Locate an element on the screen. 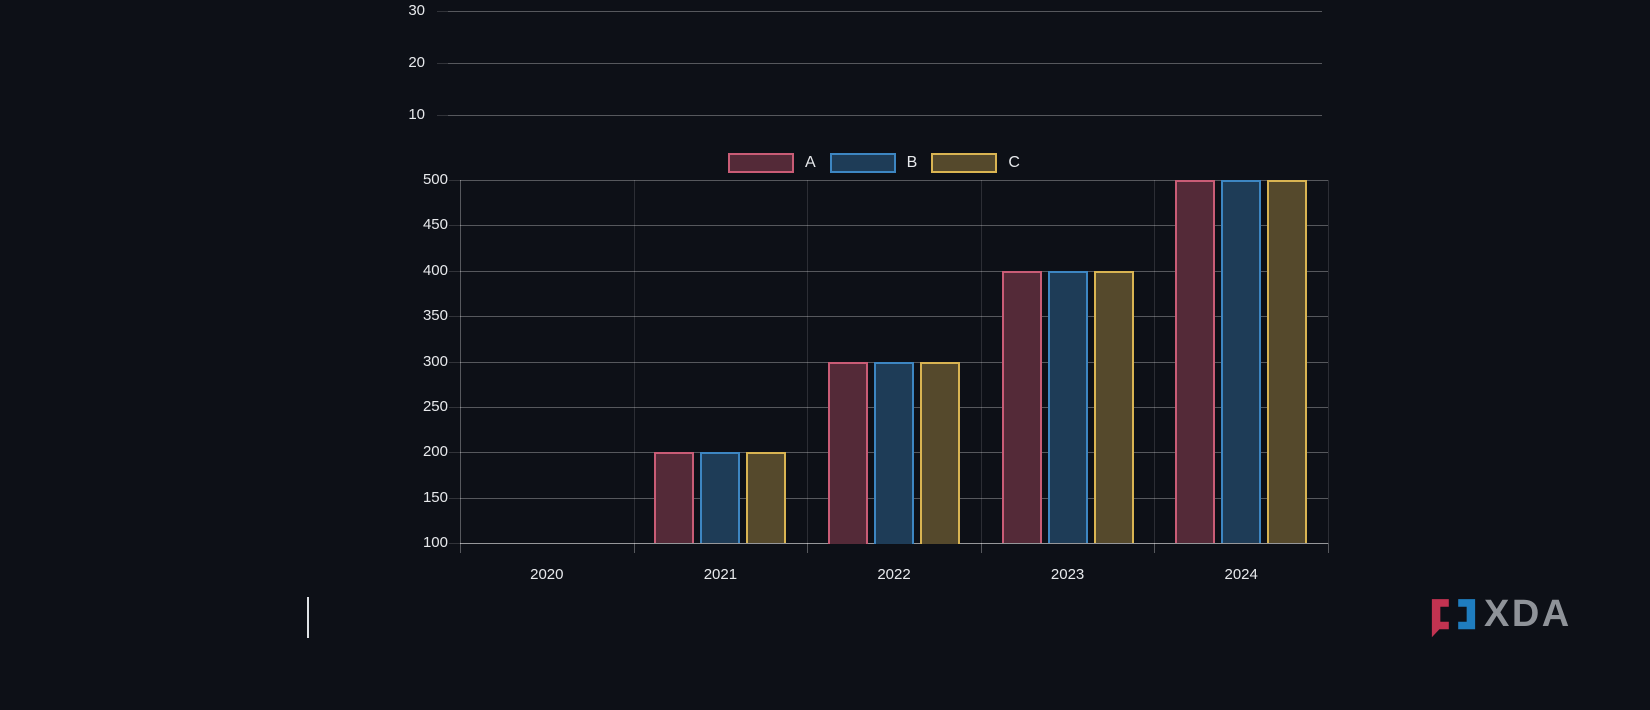  bar-b-2021 is located at coordinates (720, 497).